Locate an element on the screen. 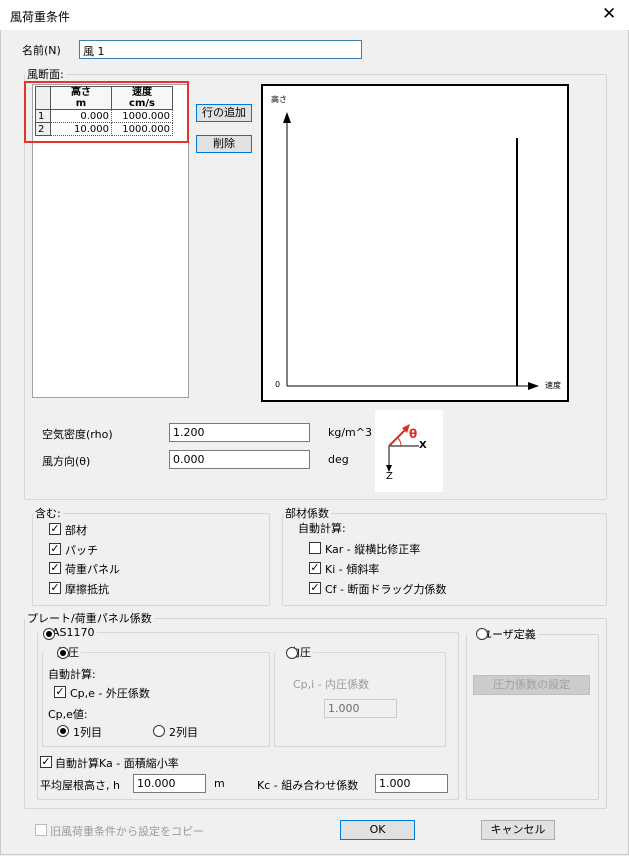 This screenshot has height=856, width=629. mean-roof-height-label: 平均屋根高さ, h is located at coordinates (80, 785).